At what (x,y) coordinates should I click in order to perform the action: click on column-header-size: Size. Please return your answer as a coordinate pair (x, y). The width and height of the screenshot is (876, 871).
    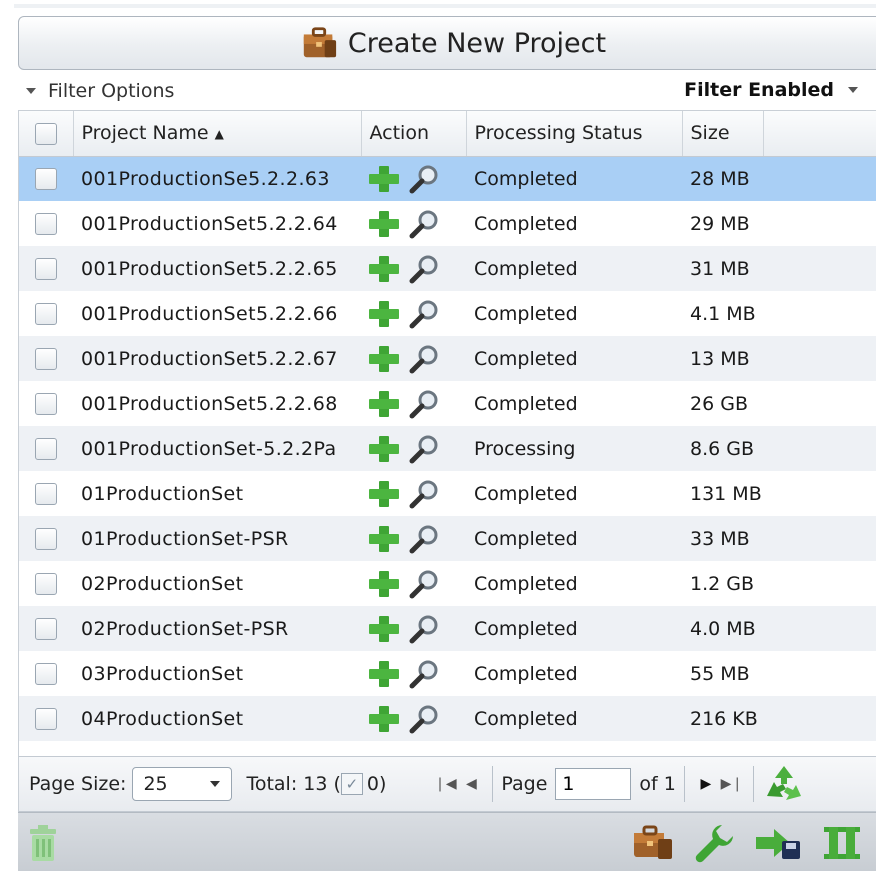
    Looking at the image, I should click on (723, 134).